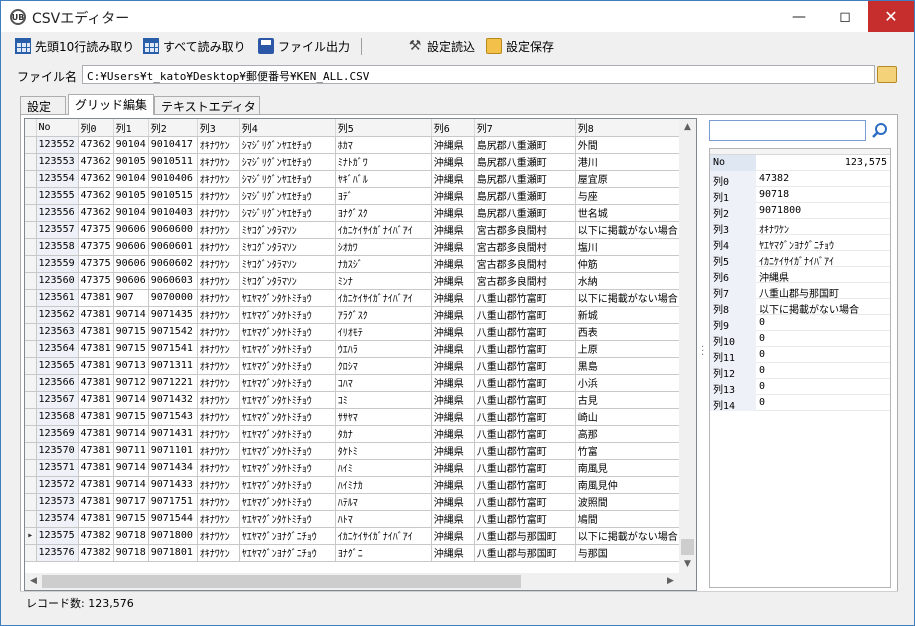 The height and width of the screenshot is (626, 915). What do you see at coordinates (173, 230) in the screenshot?
I see `table-cell: 9060600` at bounding box center [173, 230].